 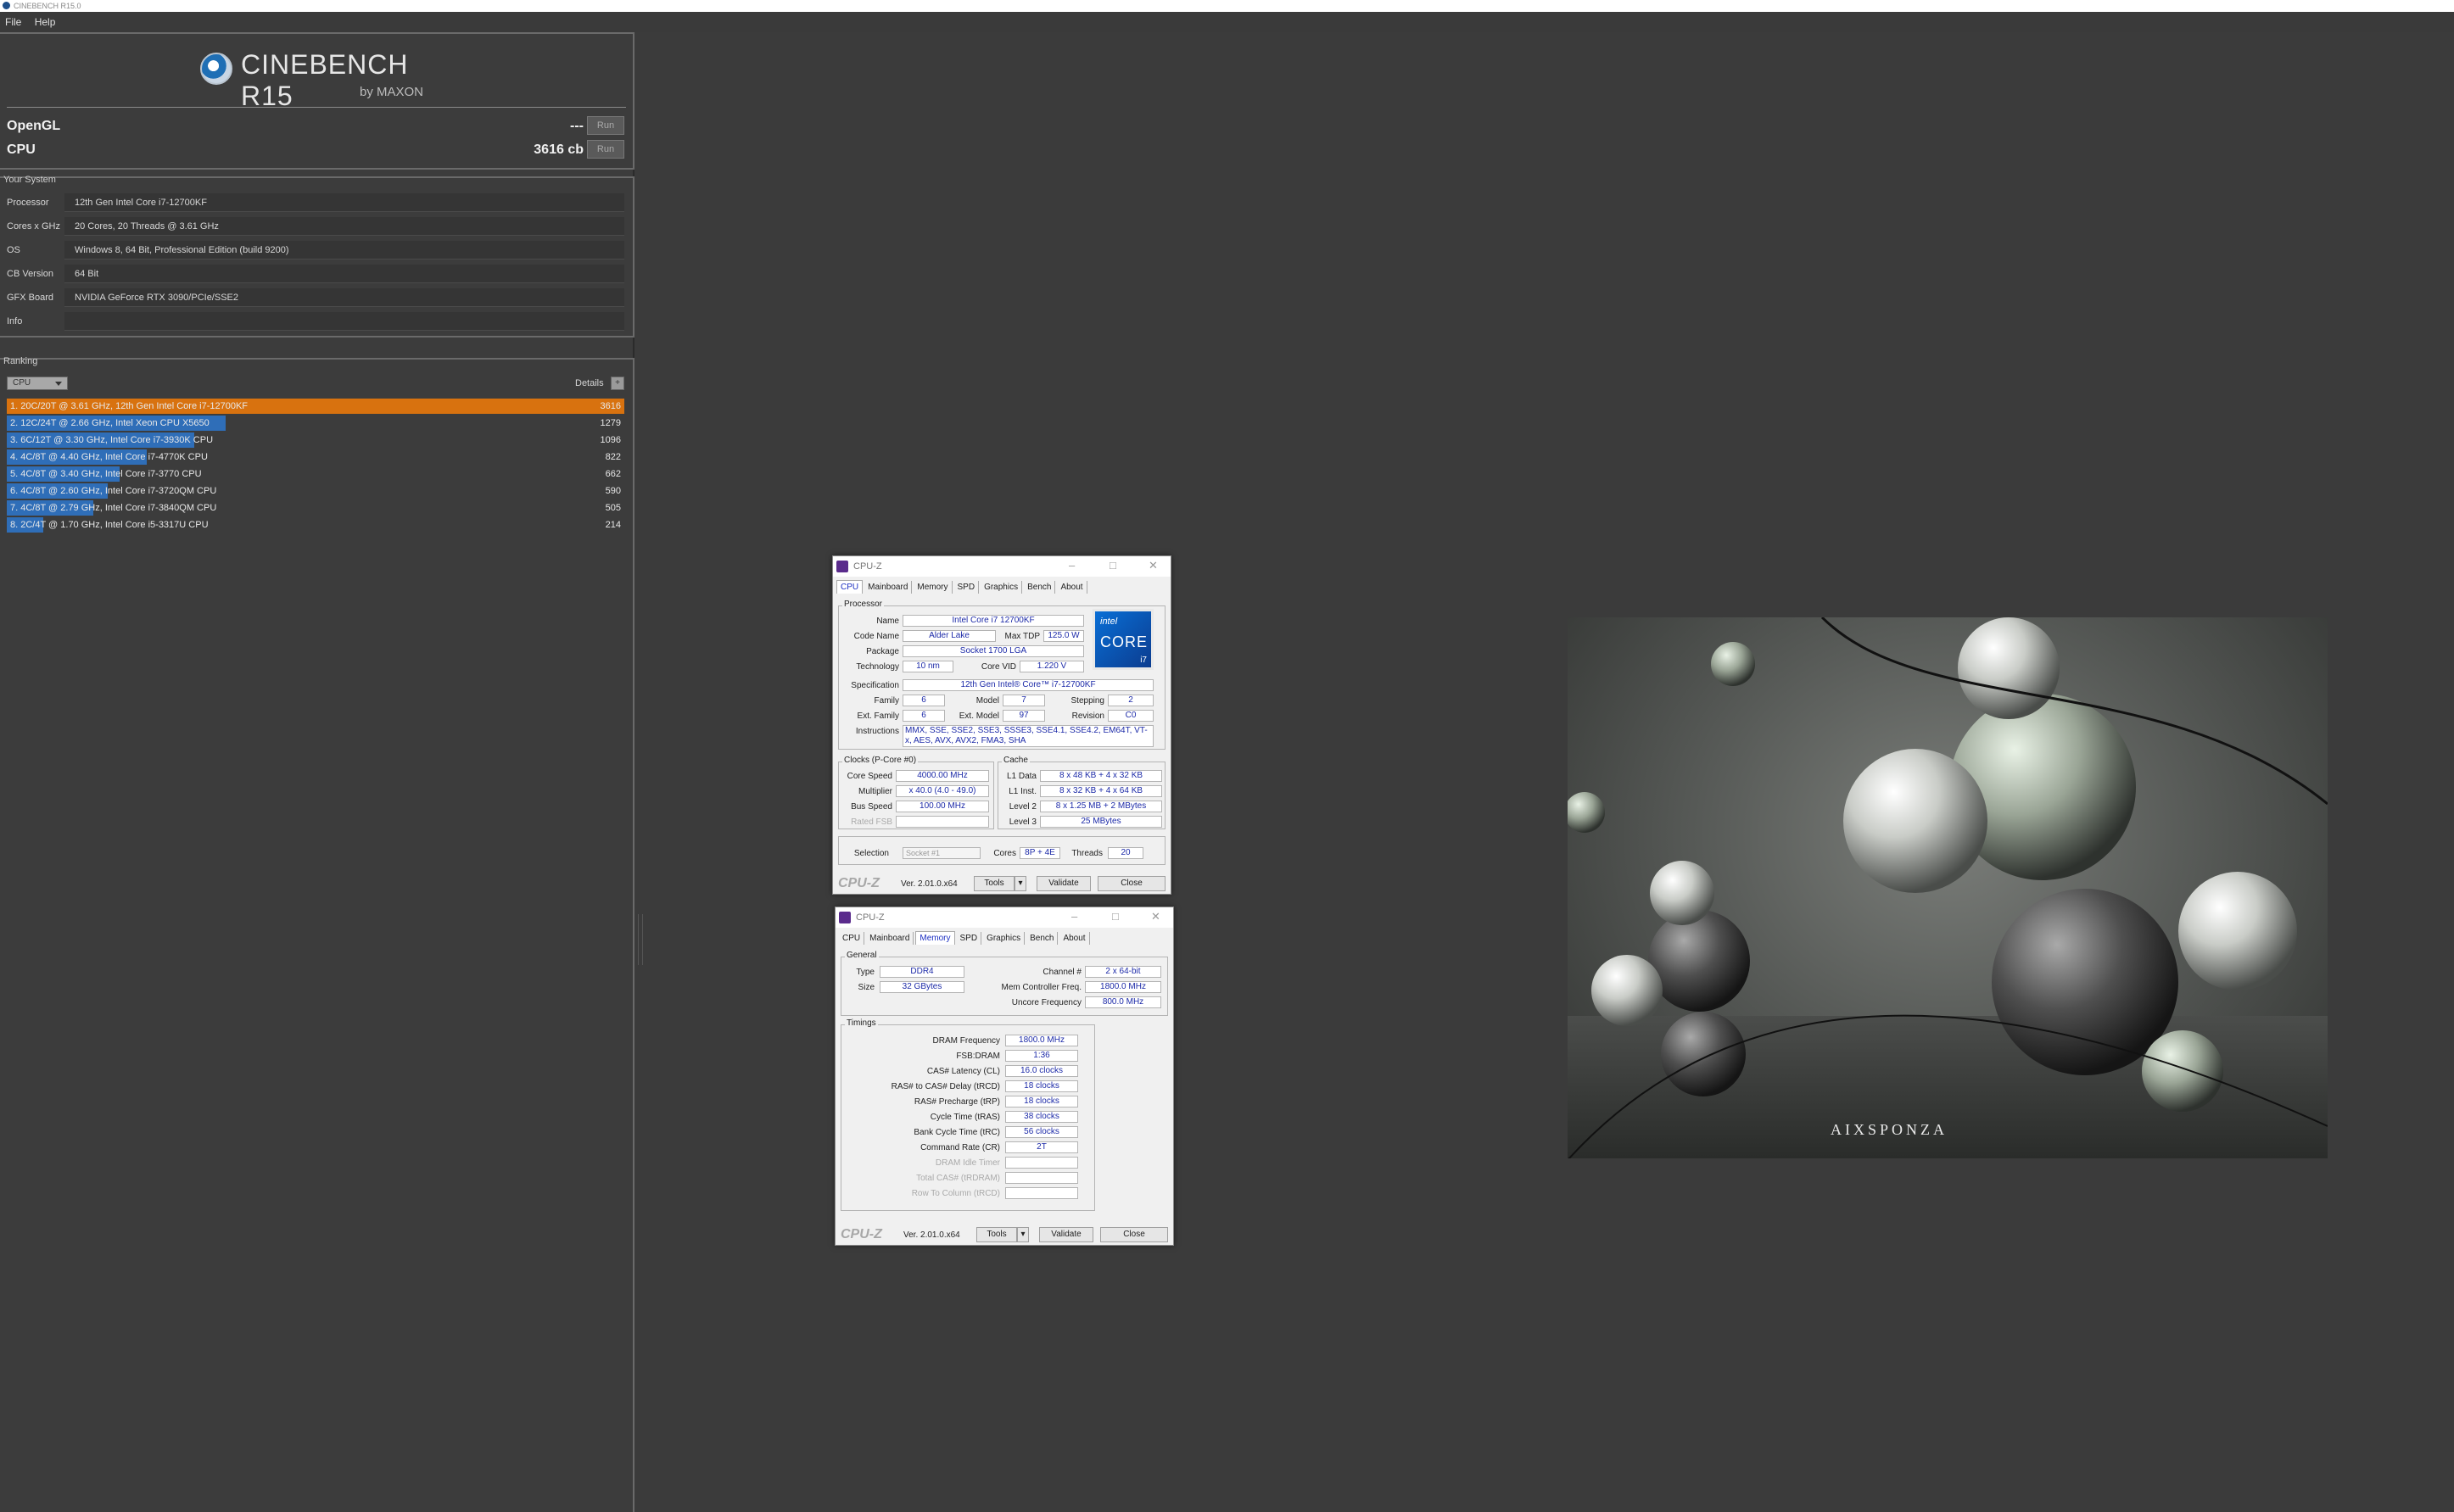 What do you see at coordinates (1040, 853) in the screenshot?
I see `cores-value: 8P + 4E` at bounding box center [1040, 853].